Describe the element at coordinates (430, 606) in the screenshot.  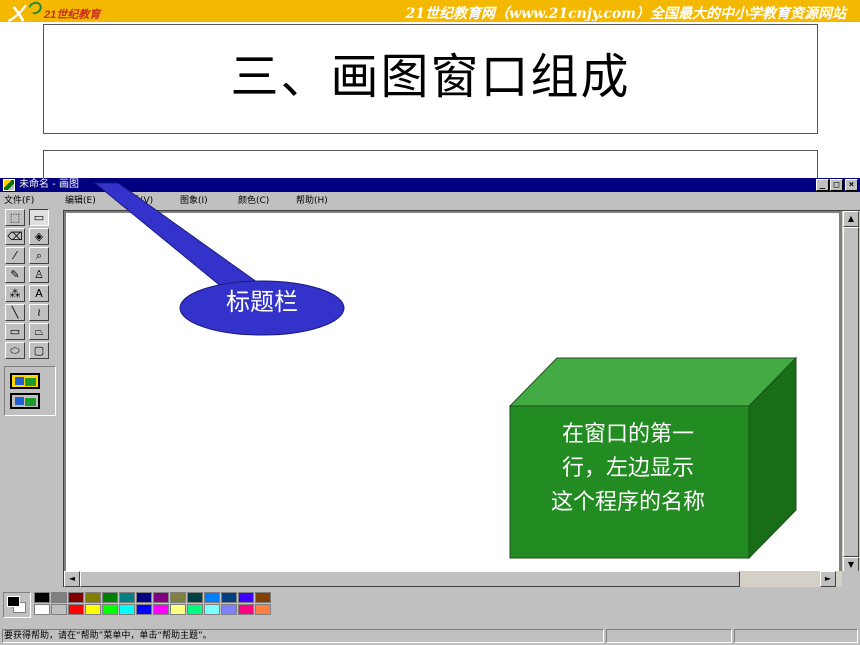
I see `color-palette` at that location.